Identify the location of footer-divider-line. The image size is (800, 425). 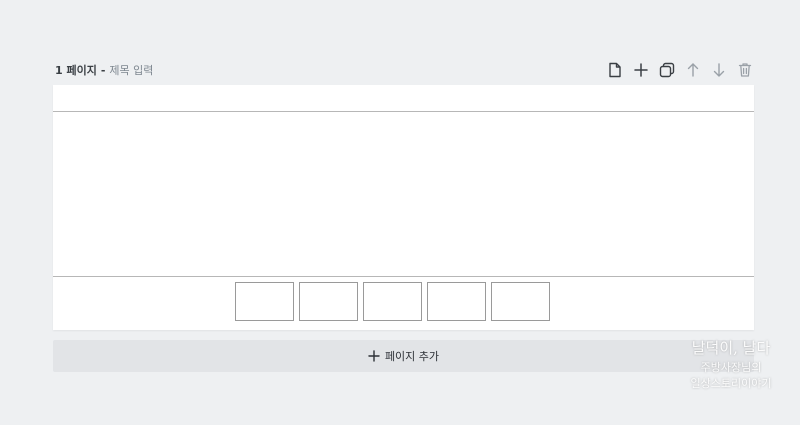
(403, 276).